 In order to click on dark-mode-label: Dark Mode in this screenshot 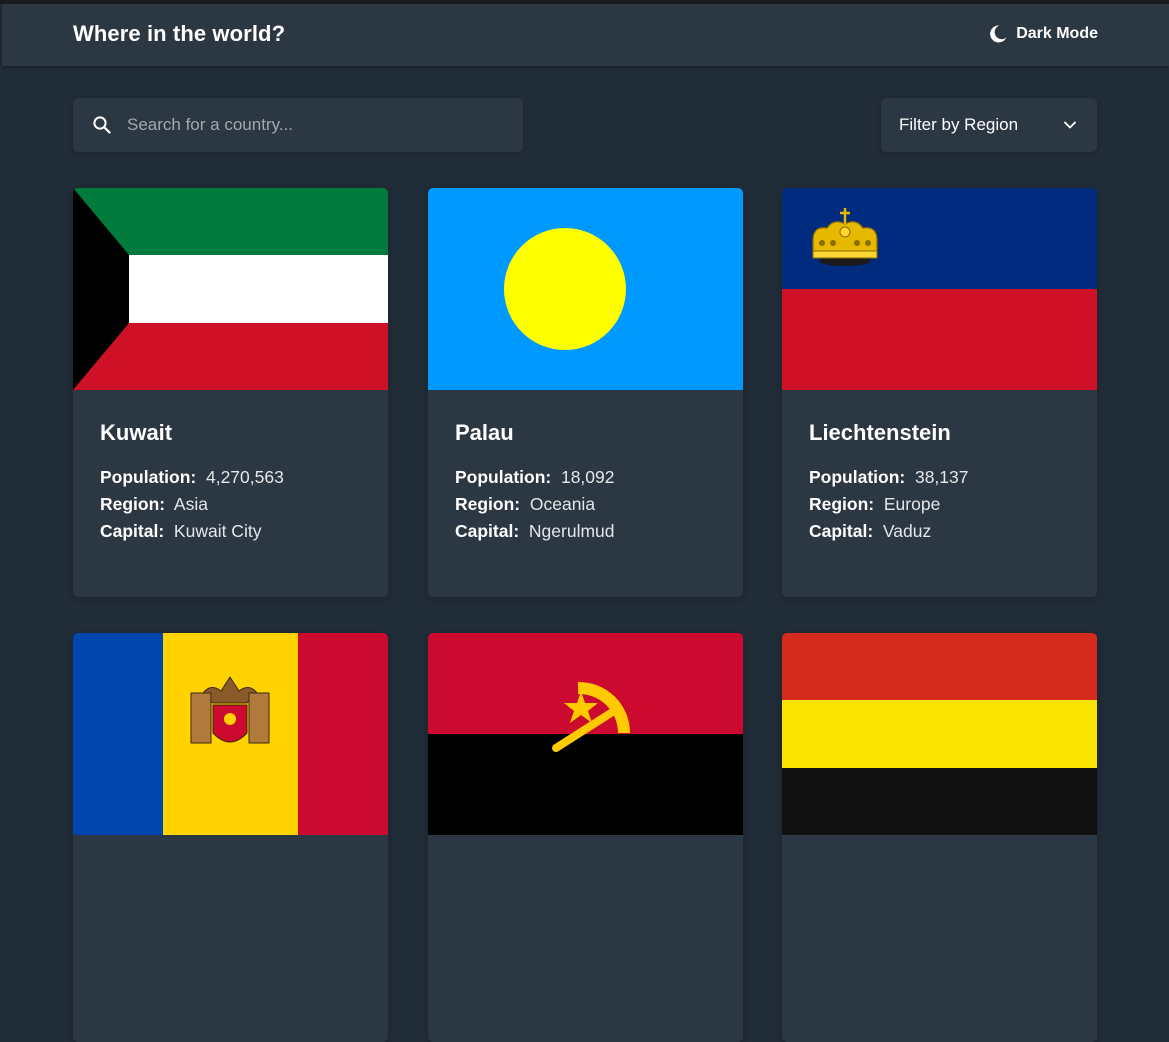, I will do `click(1057, 33)`.